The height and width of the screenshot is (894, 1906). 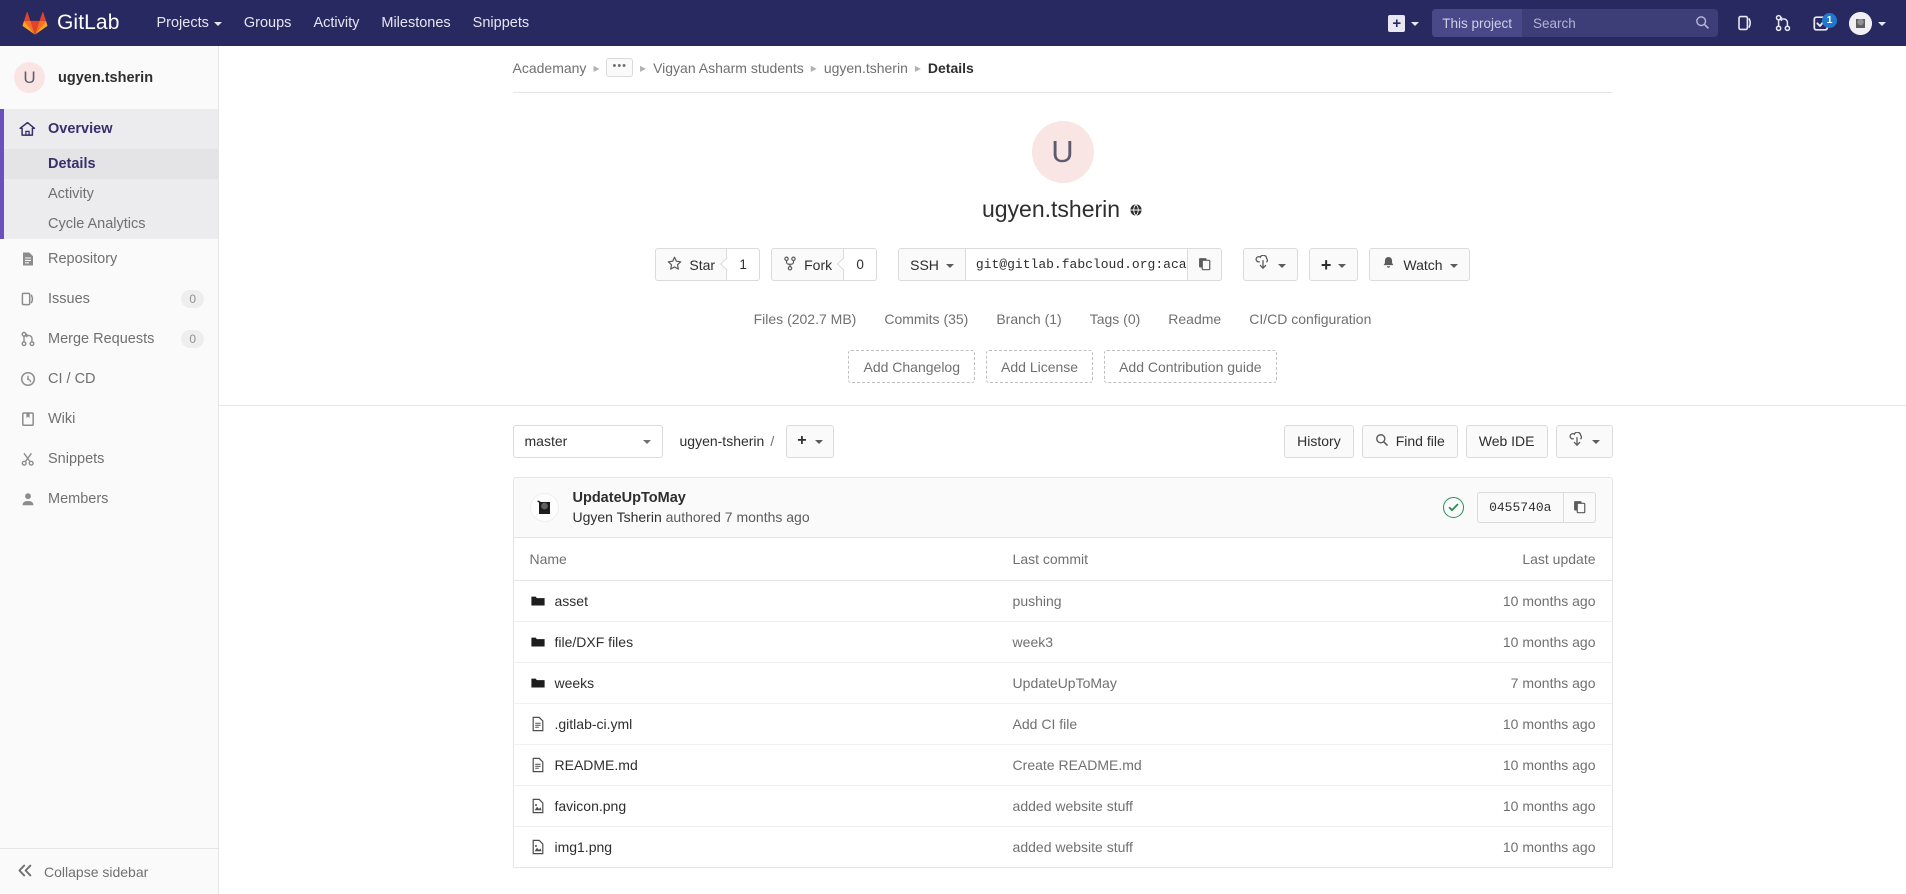 I want to click on table-row: README.md Create README.md 10 months ago, so click(x=1062, y=765).